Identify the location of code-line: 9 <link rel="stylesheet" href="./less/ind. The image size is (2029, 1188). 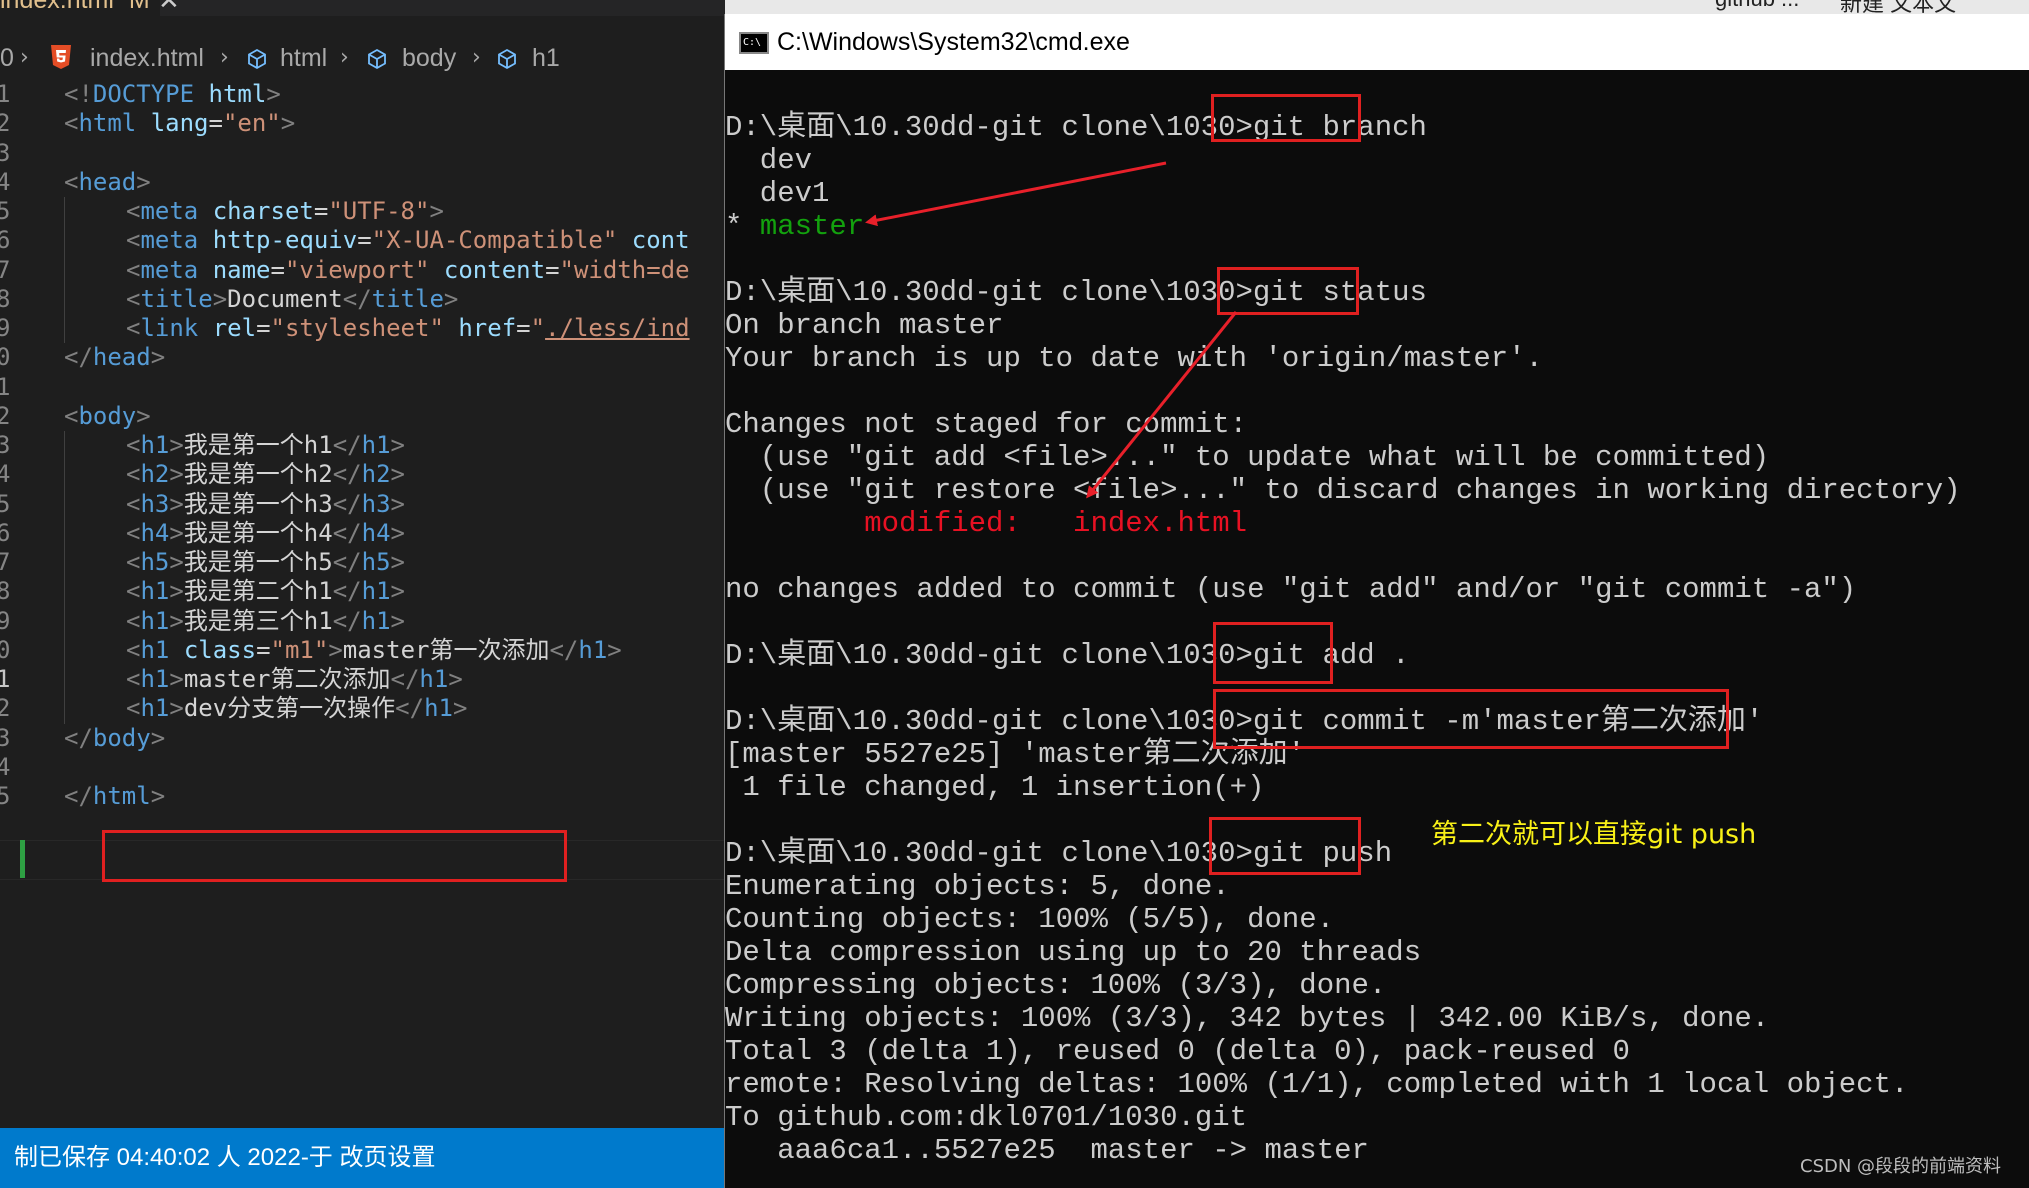
(362, 328).